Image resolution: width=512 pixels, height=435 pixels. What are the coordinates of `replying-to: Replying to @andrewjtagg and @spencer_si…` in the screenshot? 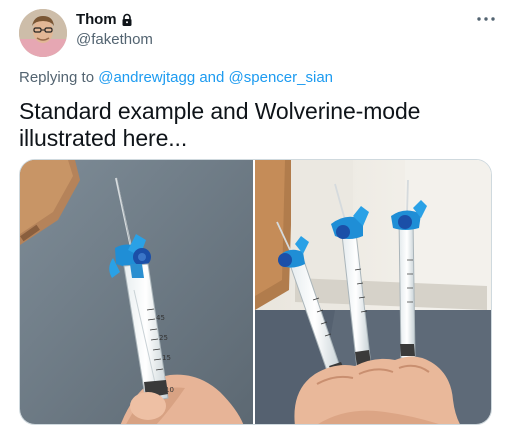 It's located at (176, 77).